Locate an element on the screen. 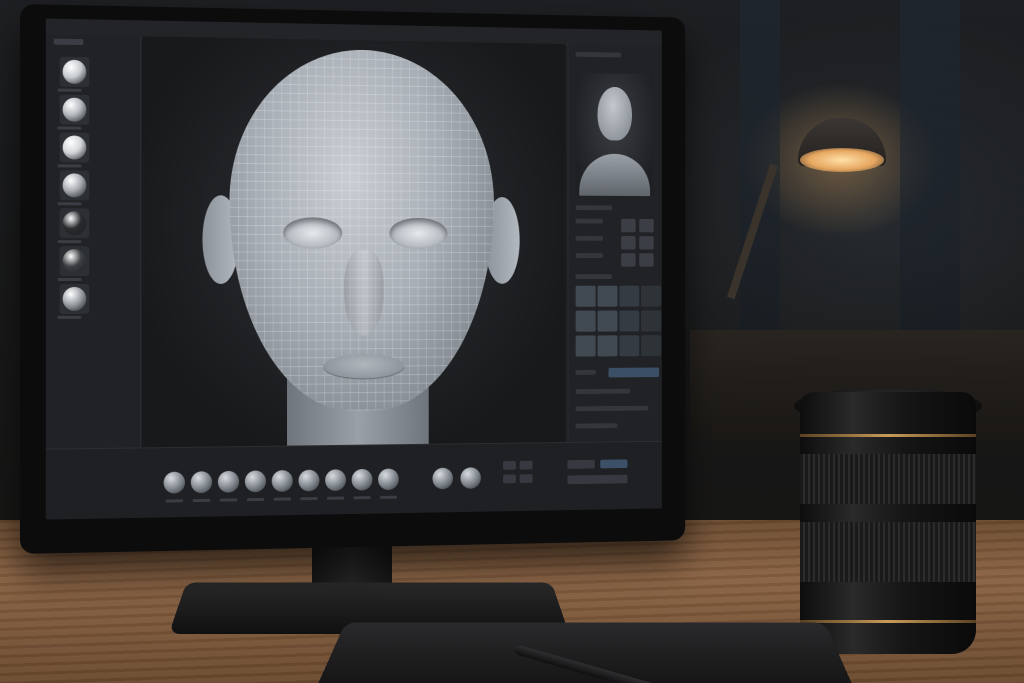 The width and height of the screenshot is (1024, 683). head-model-eye-right is located at coordinates (418, 233).